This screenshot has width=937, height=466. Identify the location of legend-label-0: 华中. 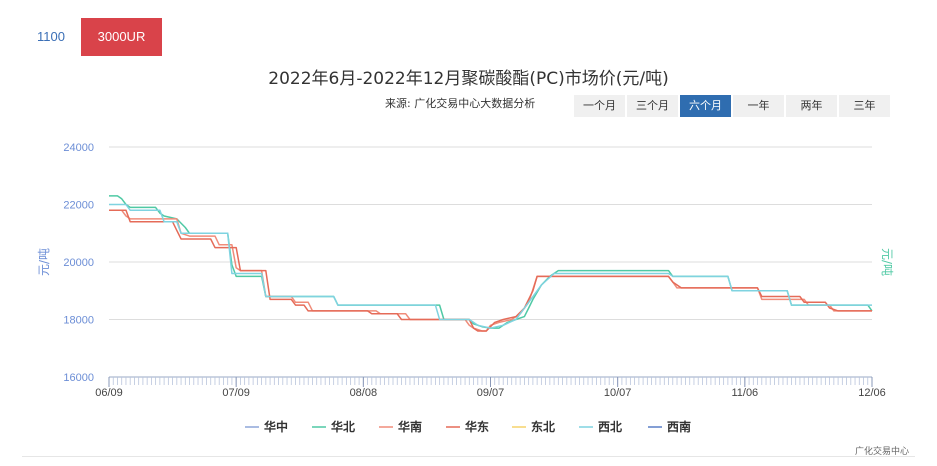
(276, 426).